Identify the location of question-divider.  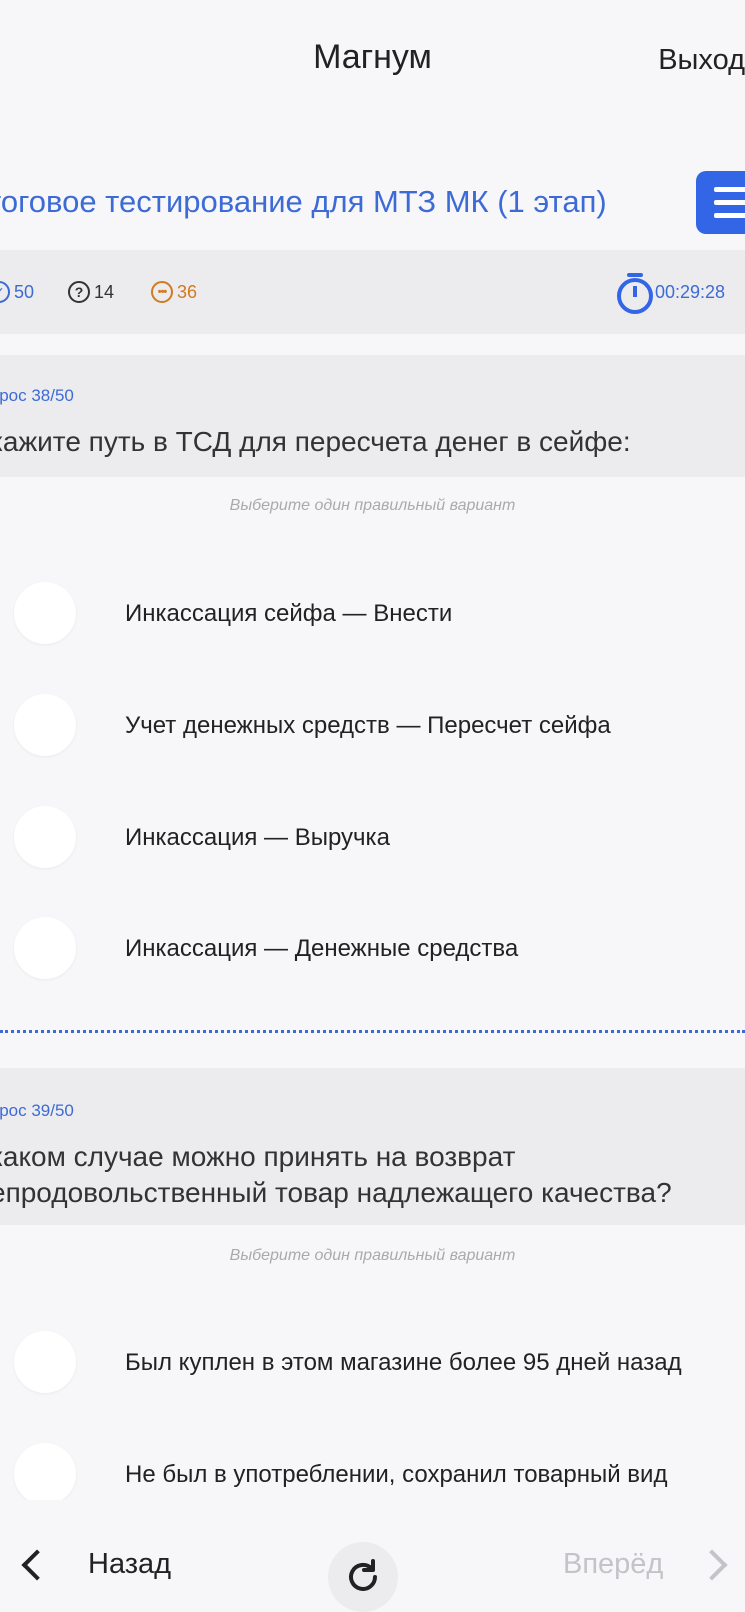
(372, 1031).